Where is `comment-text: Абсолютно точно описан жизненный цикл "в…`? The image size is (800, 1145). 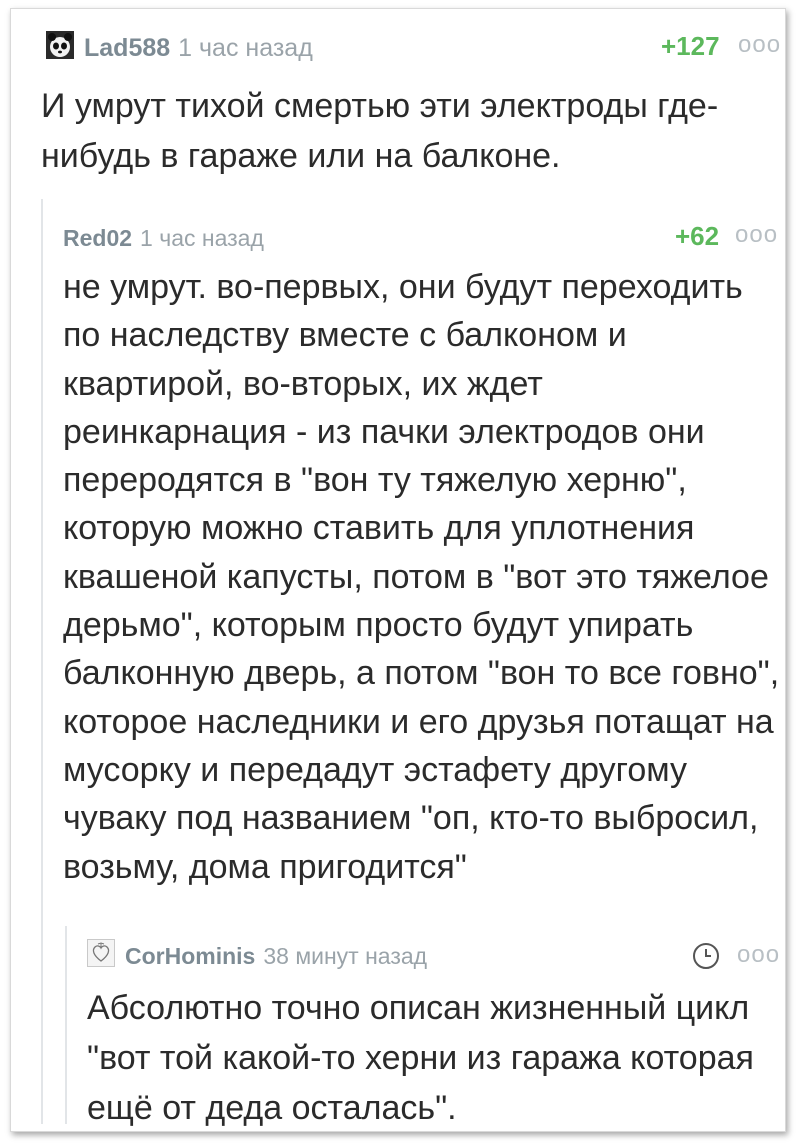 comment-text: Абсолютно точно описан жизненный цикл "в… is located at coordinates (420, 1058).